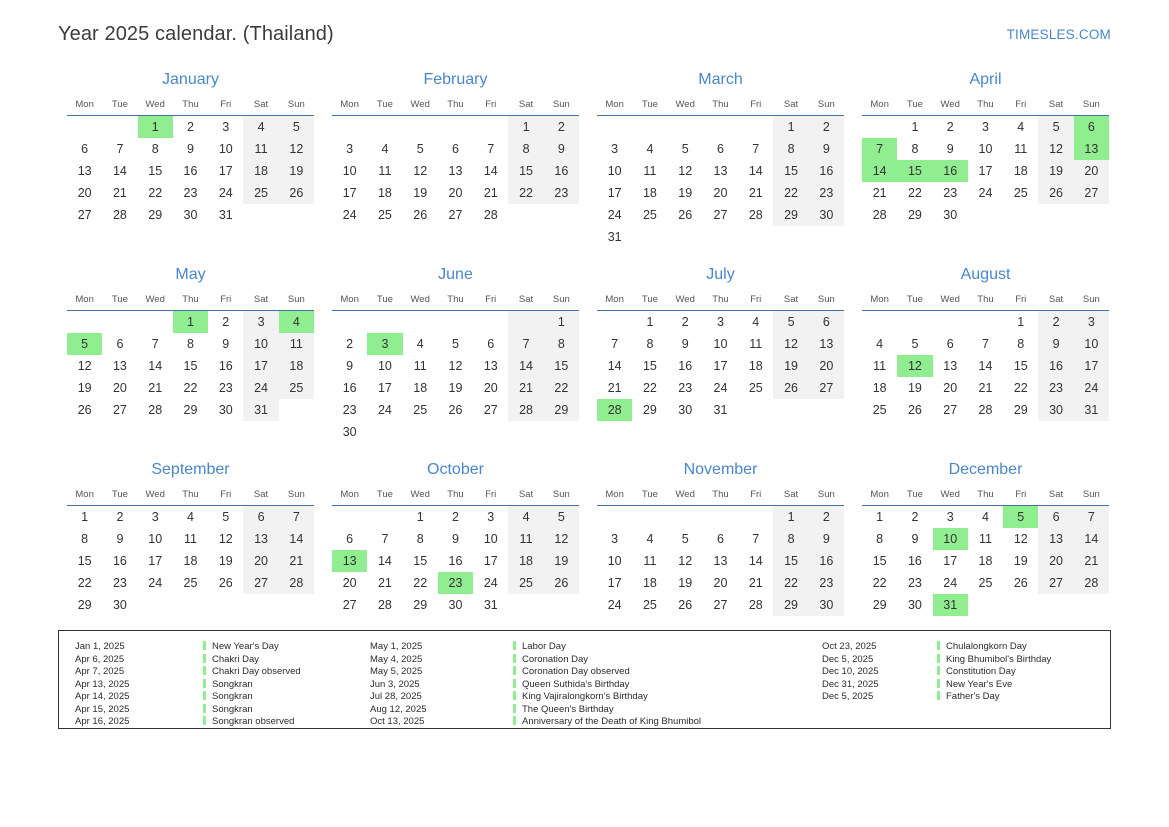 The image size is (1169, 827). Describe the element at coordinates (685, 539) in the screenshot. I see `day-cell: 5` at that location.